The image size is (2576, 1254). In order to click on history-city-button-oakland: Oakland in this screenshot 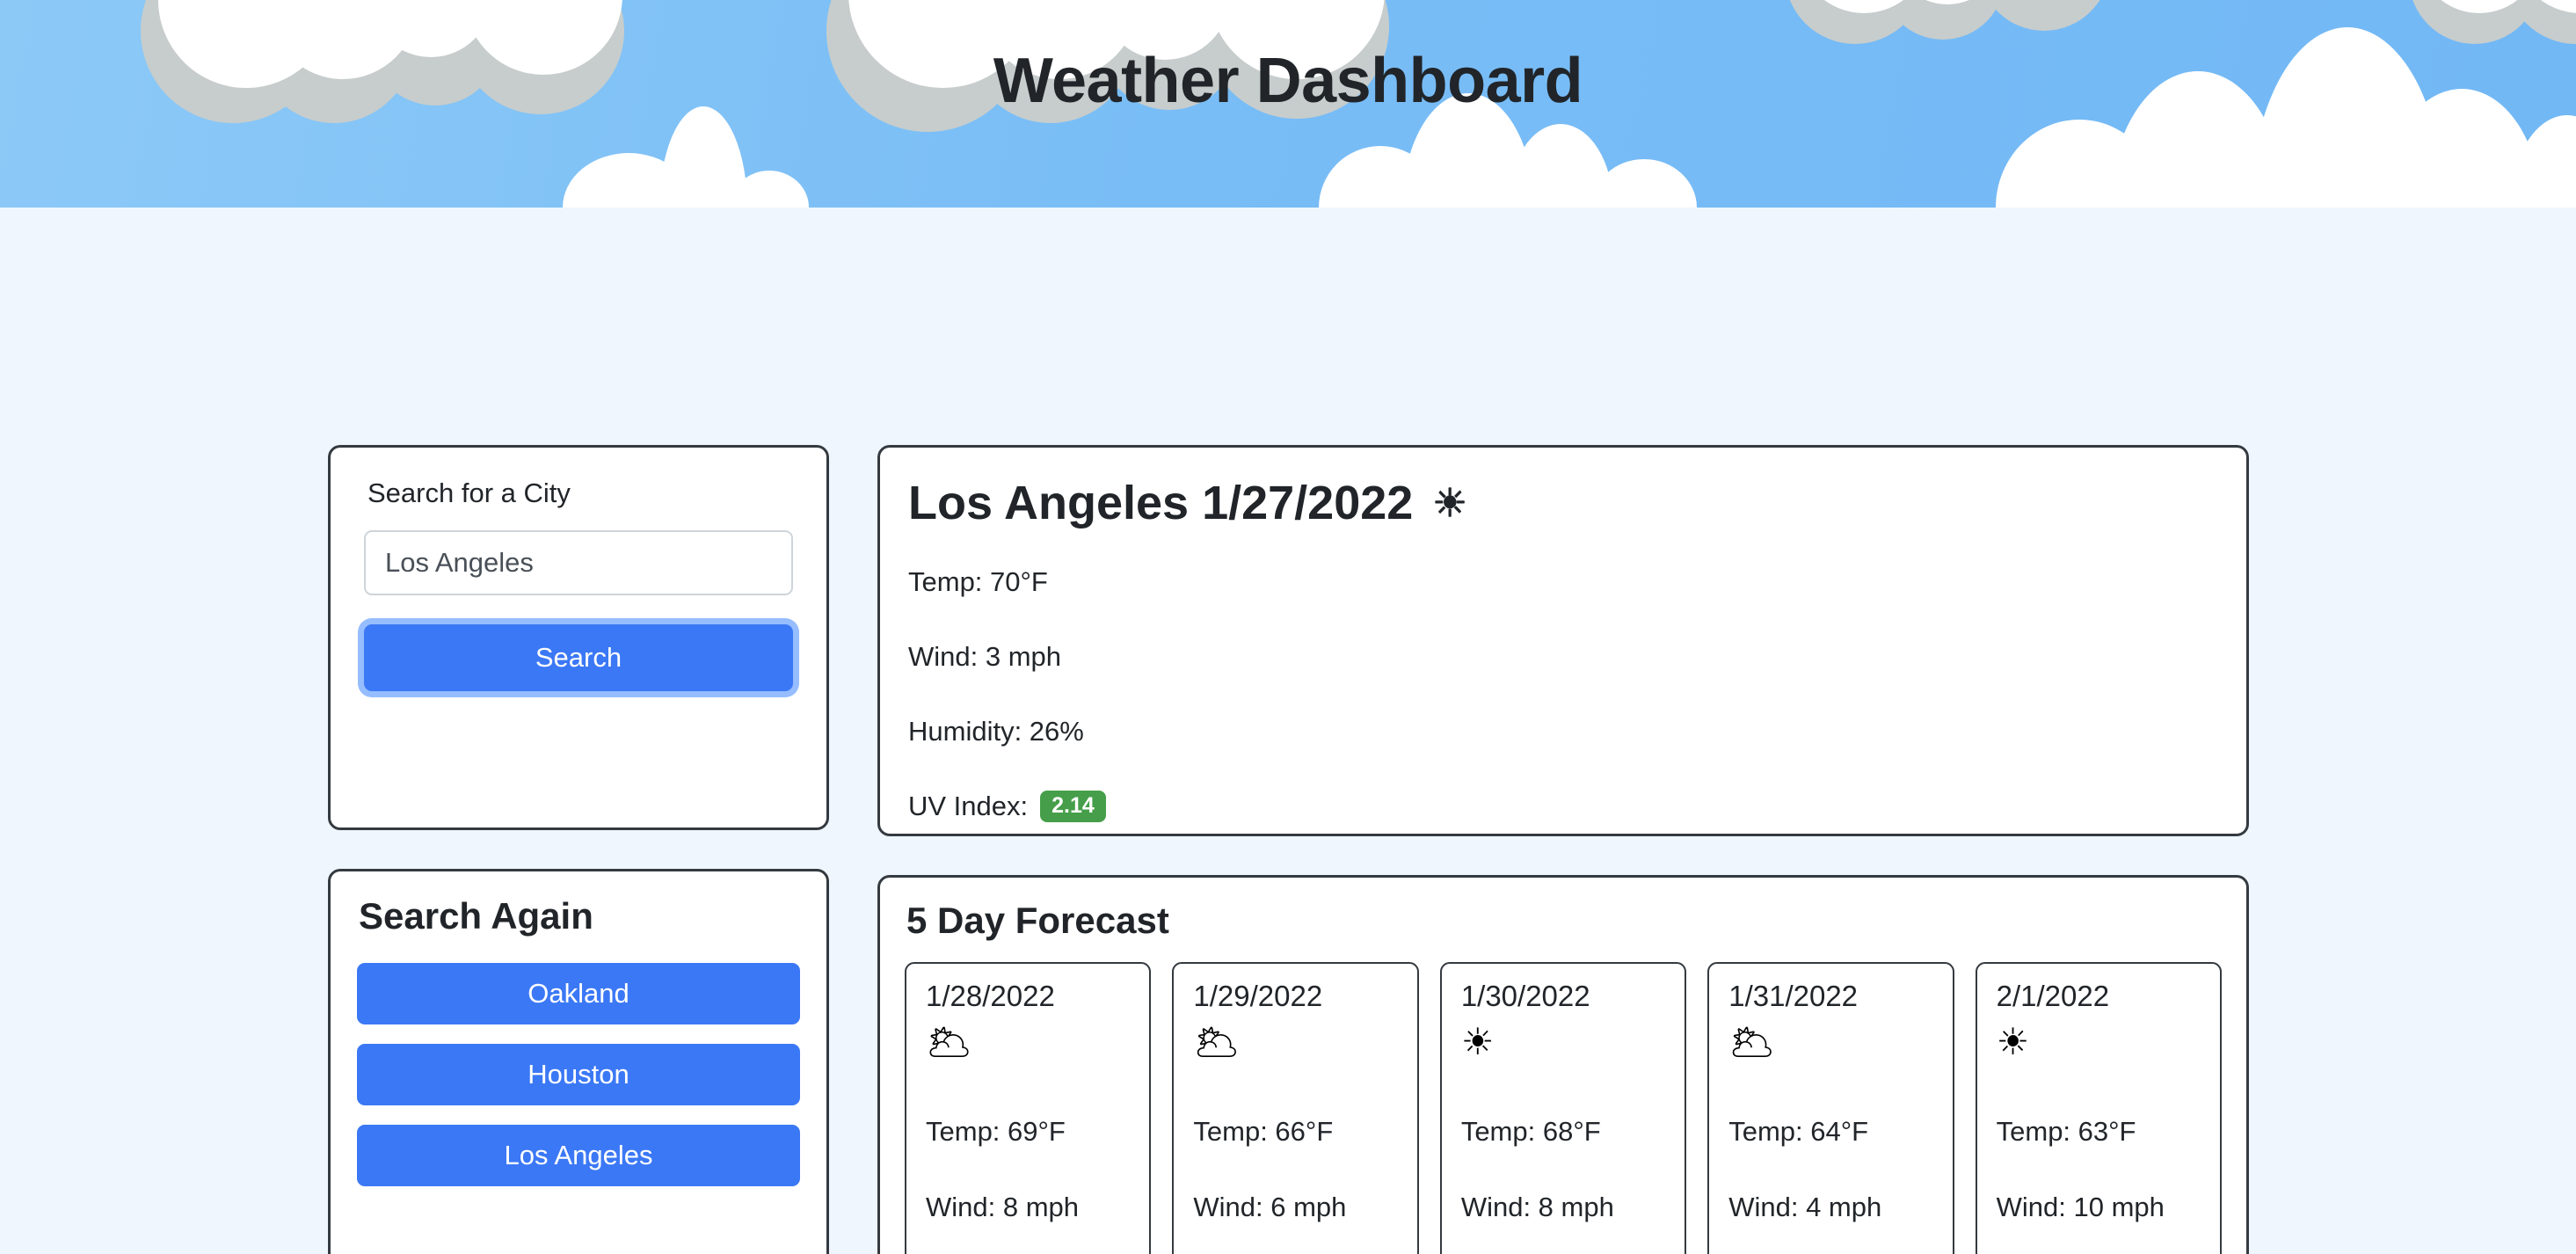, I will do `click(578, 994)`.